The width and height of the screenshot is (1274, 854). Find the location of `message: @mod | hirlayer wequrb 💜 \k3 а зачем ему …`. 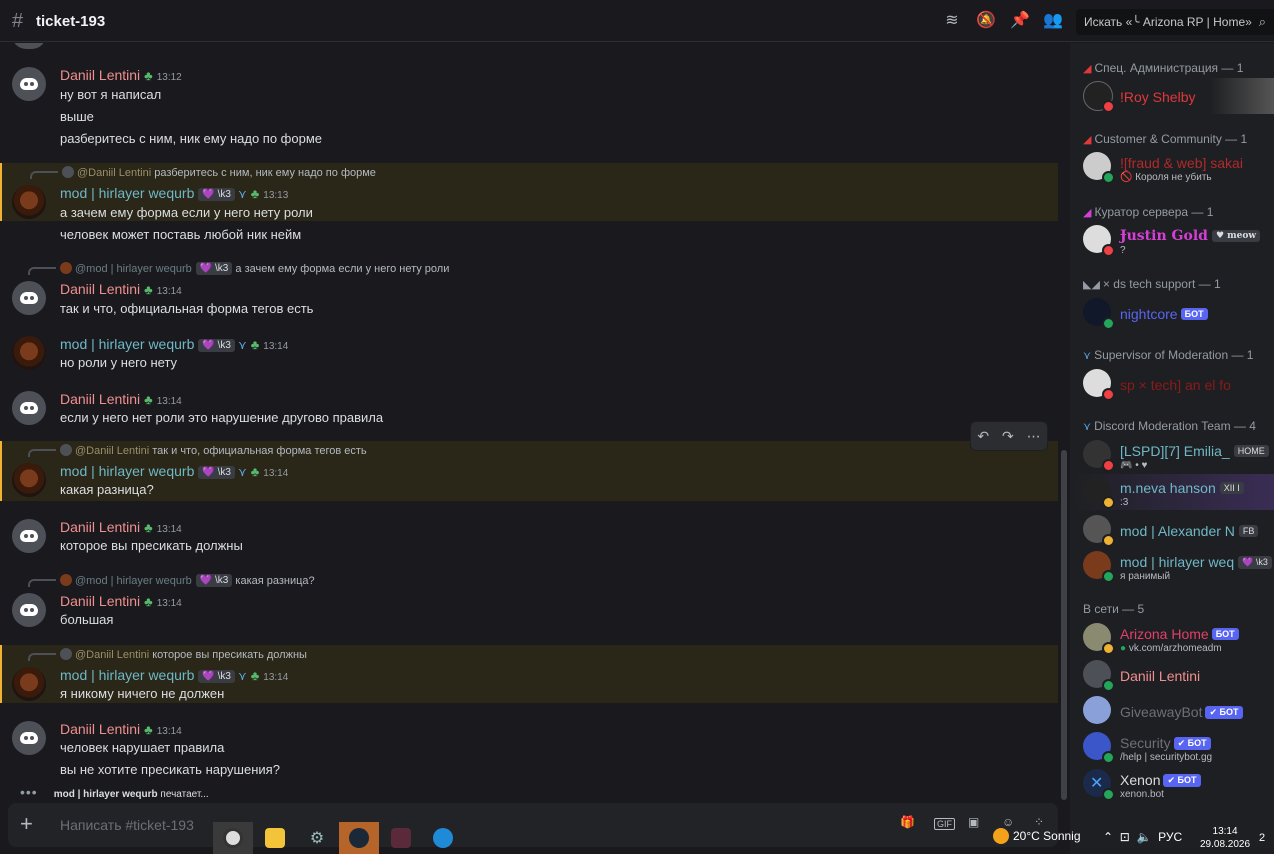

message: @mod | hirlayer wequrb 💜 \k3 а зачем ему … is located at coordinates (529, 290).